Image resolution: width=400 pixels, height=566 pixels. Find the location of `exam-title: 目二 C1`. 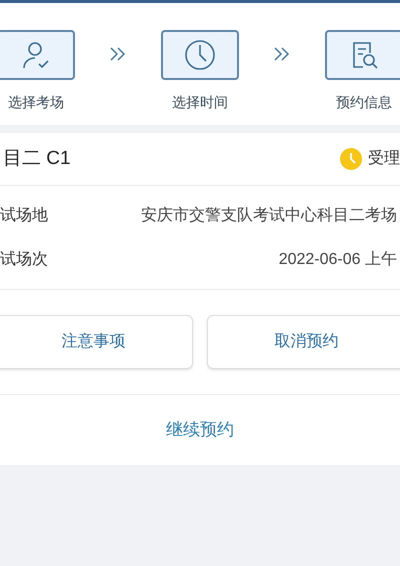

exam-title: 目二 C1 is located at coordinates (37, 158).